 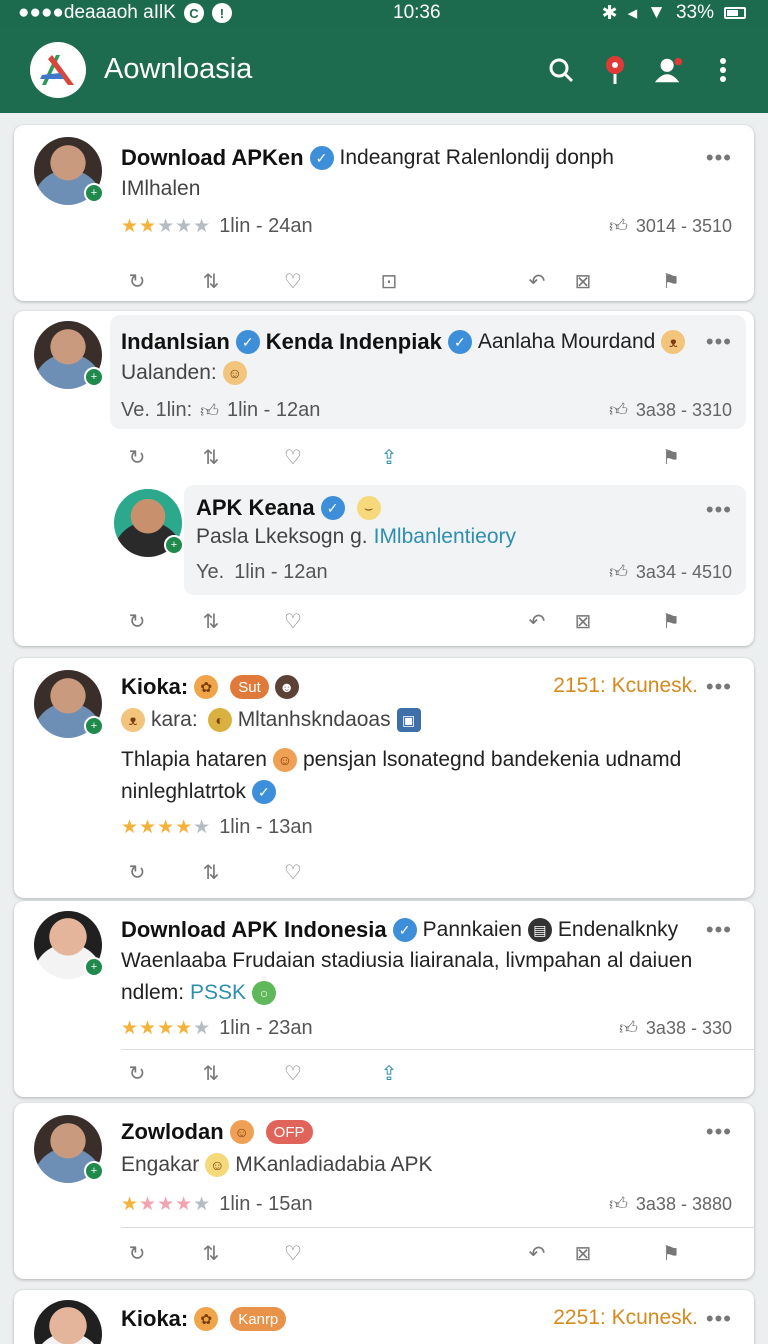 What do you see at coordinates (175, 342) in the screenshot?
I see `author-name: Indanlsian` at bounding box center [175, 342].